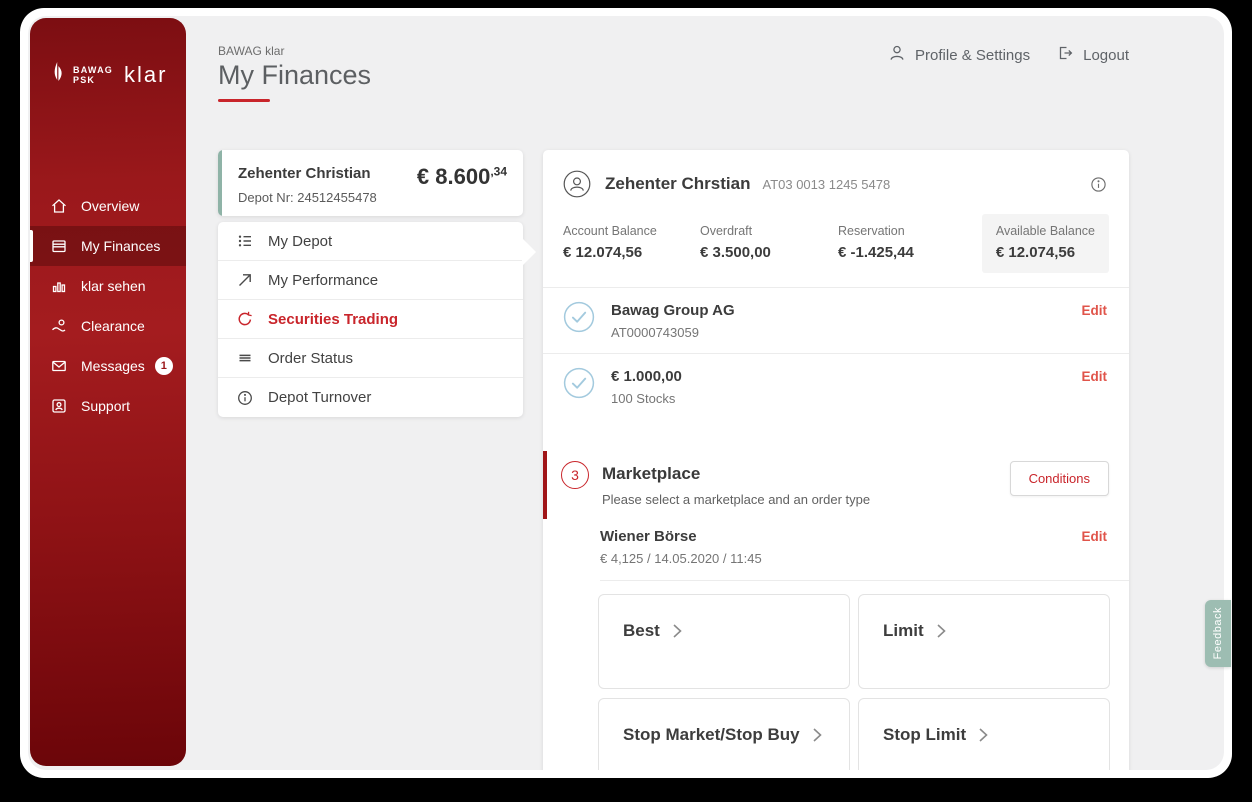  I want to click on feedback-label: Feedback, so click(1218, 633).